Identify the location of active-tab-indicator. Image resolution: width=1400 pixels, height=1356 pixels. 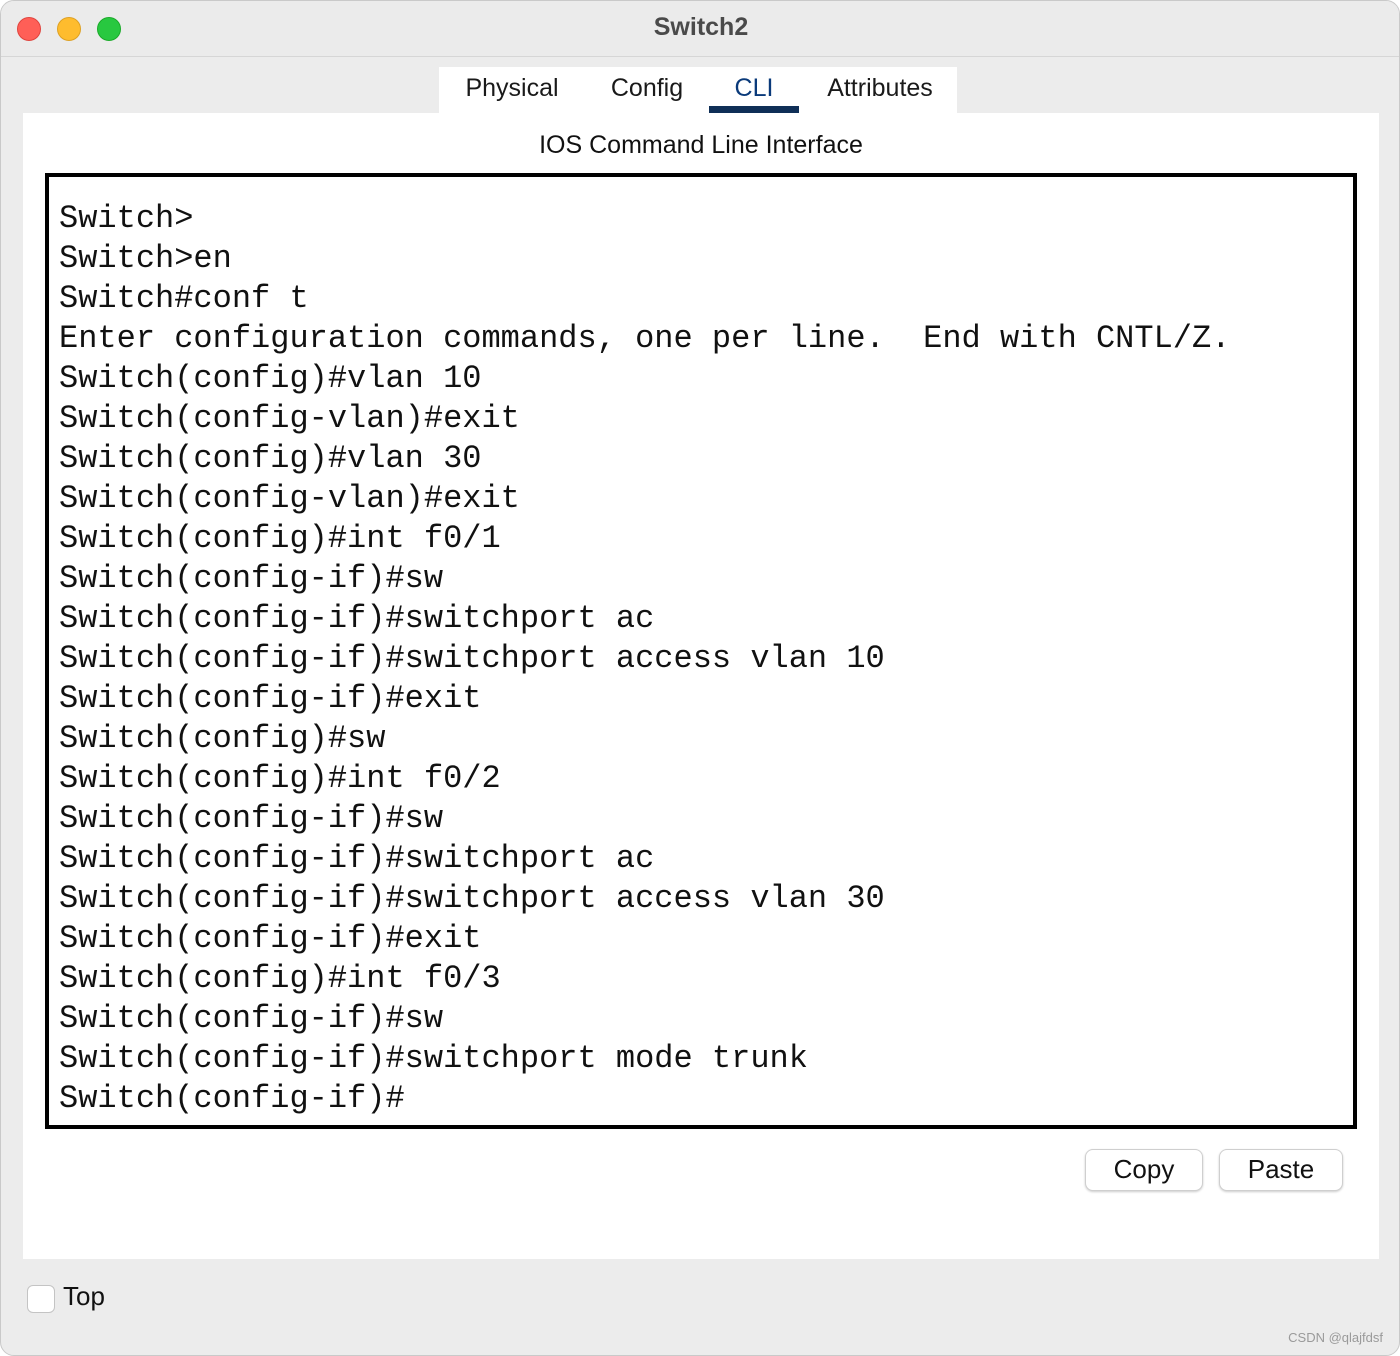
(754, 109).